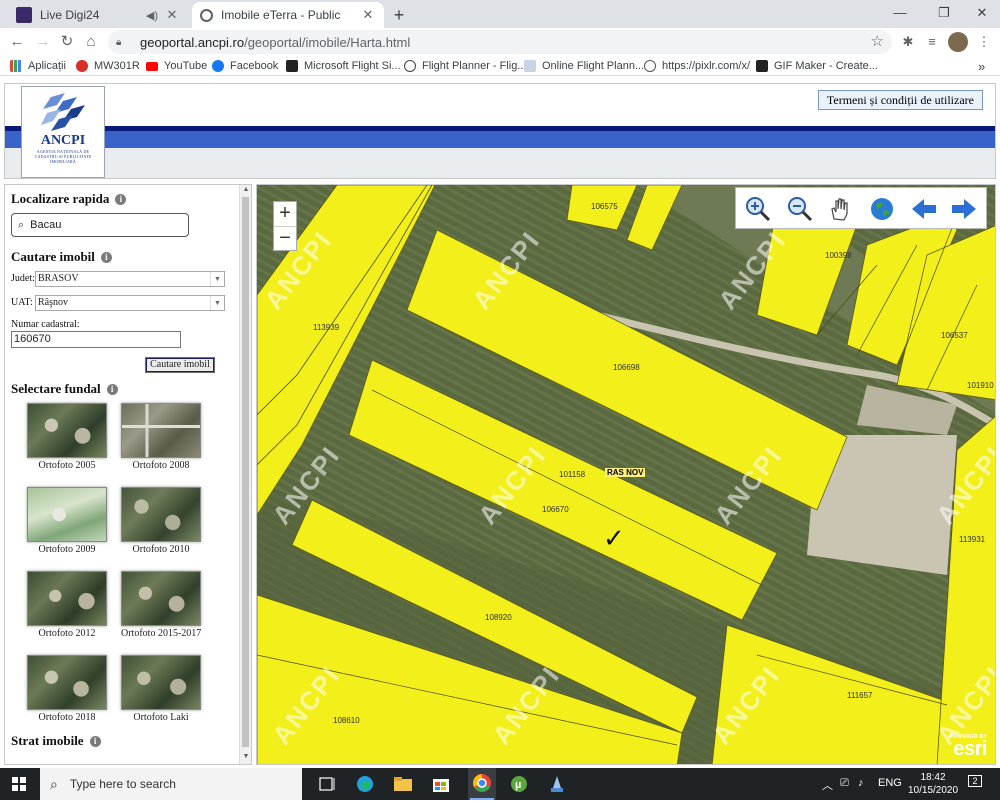 Image resolution: width=1000 pixels, height=803 pixels. Describe the element at coordinates (861, 783) in the screenshot. I see `volume-icon: ♪` at that location.